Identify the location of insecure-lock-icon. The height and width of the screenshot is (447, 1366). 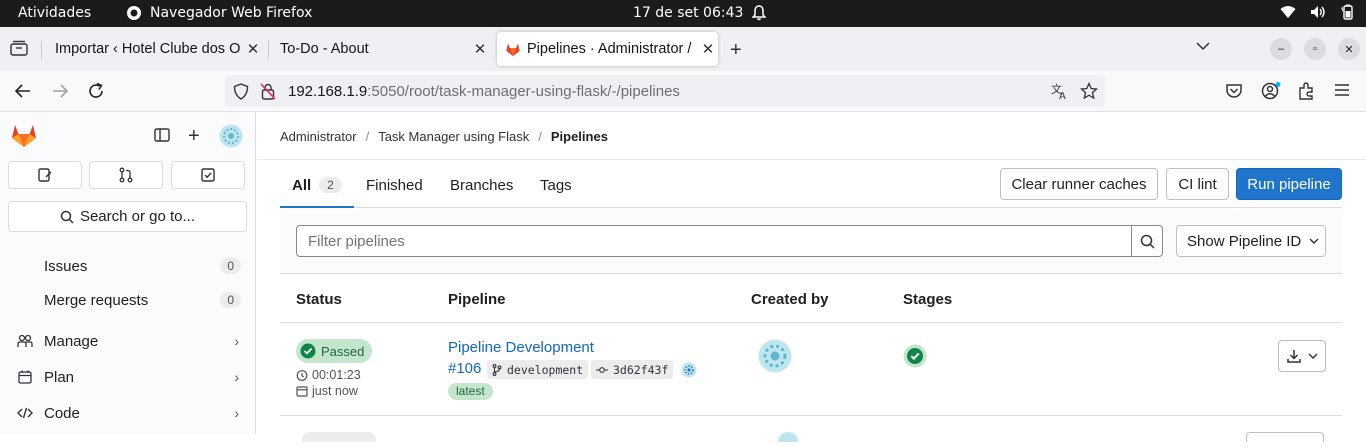
(268, 91).